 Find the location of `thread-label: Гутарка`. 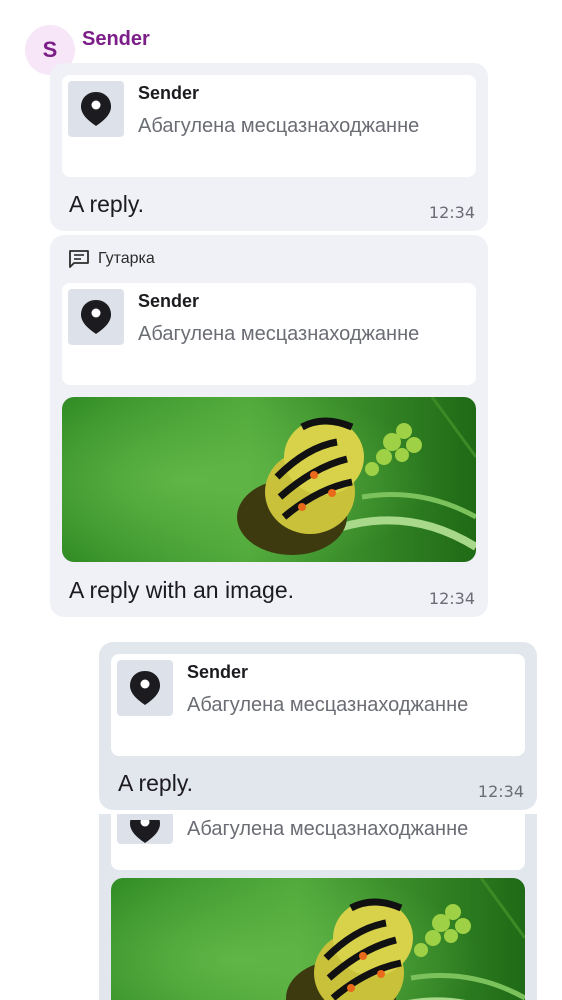

thread-label: Гутарка is located at coordinates (126, 258).